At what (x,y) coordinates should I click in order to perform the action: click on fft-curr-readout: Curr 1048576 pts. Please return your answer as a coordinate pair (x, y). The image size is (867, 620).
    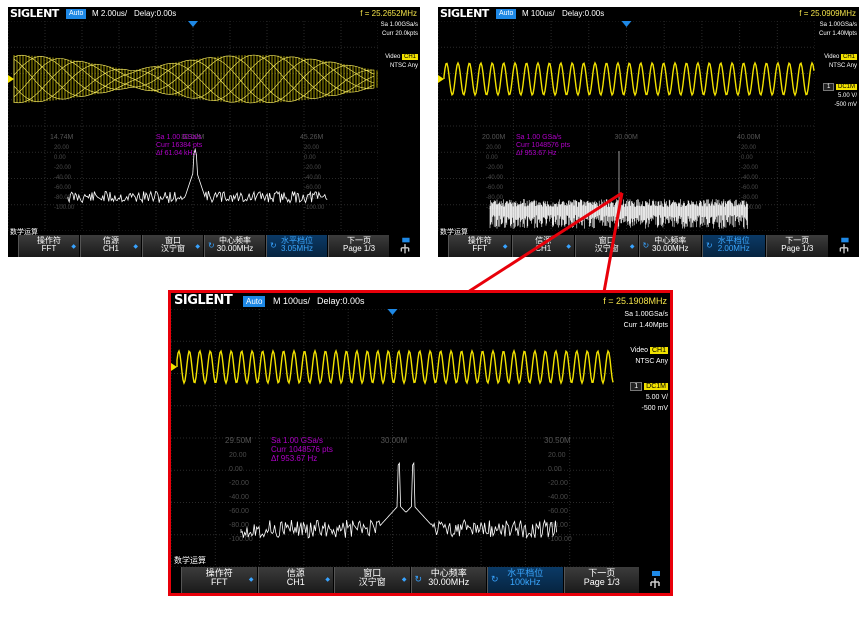
    Looking at the image, I should click on (302, 449).